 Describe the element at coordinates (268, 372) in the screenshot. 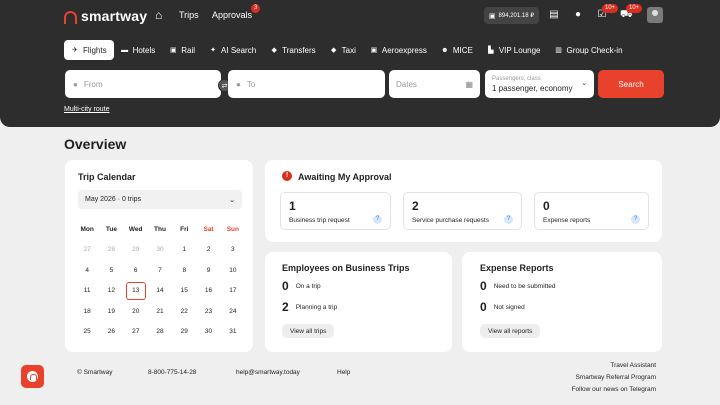

I see `footer-email: help@smartway.today` at that location.